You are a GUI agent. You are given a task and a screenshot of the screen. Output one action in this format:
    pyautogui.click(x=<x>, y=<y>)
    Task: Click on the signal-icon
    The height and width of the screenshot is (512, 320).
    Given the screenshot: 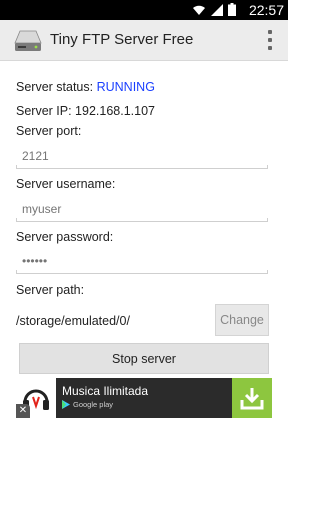 What is the action you would take?
    pyautogui.click(x=217, y=9)
    